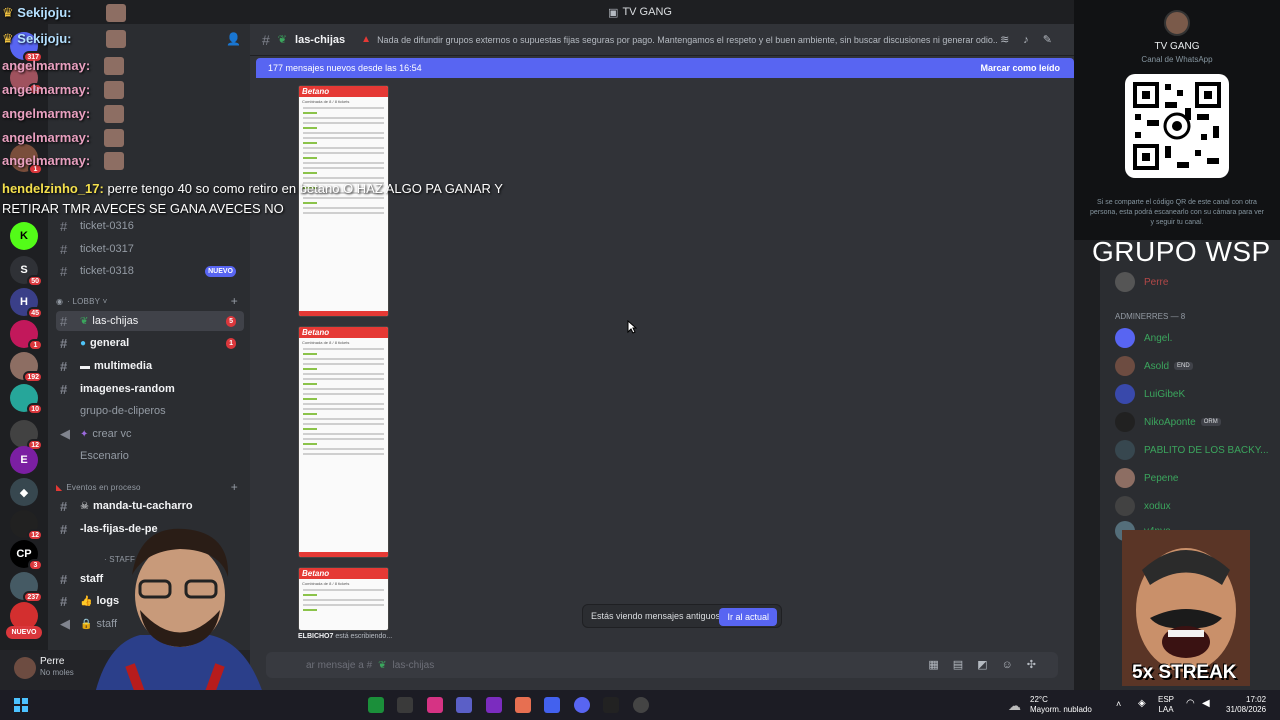 The width and height of the screenshot is (1280, 720). I want to click on server-badge: 1, so click(35, 345).